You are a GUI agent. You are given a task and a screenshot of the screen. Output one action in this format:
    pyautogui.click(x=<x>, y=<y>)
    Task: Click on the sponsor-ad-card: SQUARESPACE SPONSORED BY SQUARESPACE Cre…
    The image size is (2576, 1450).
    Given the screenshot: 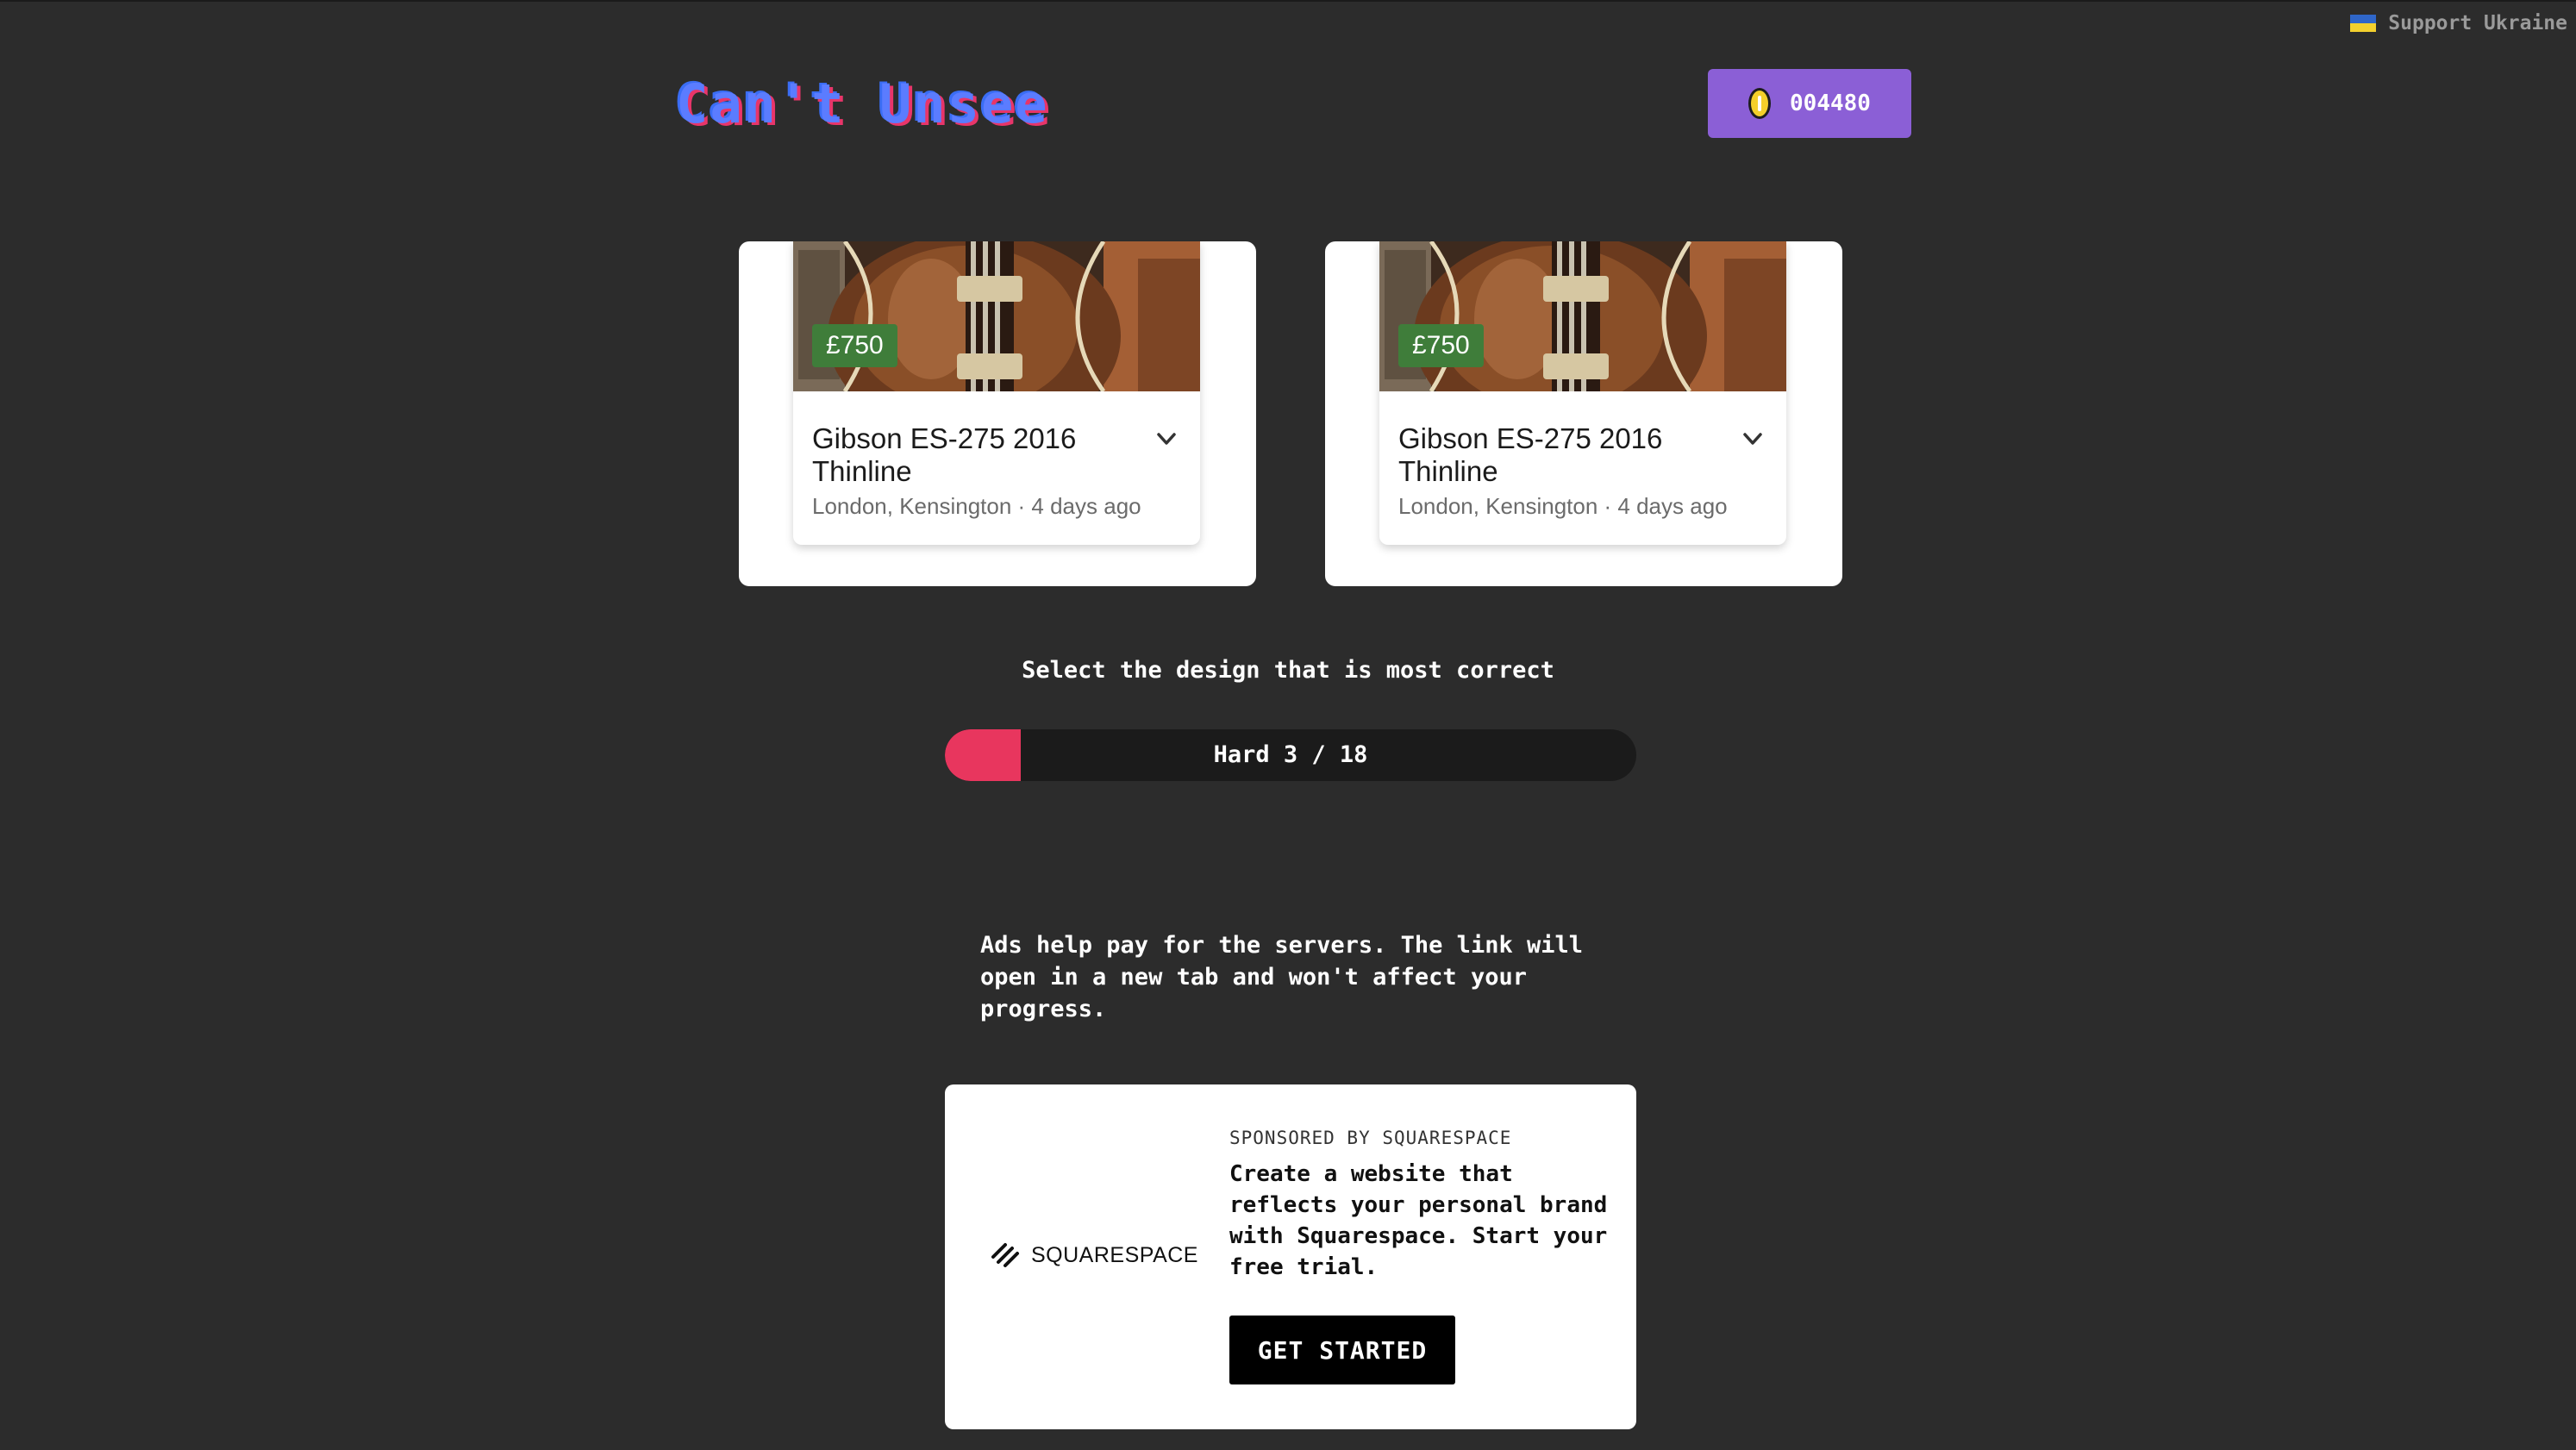 What is the action you would take?
    pyautogui.click(x=1290, y=1256)
    